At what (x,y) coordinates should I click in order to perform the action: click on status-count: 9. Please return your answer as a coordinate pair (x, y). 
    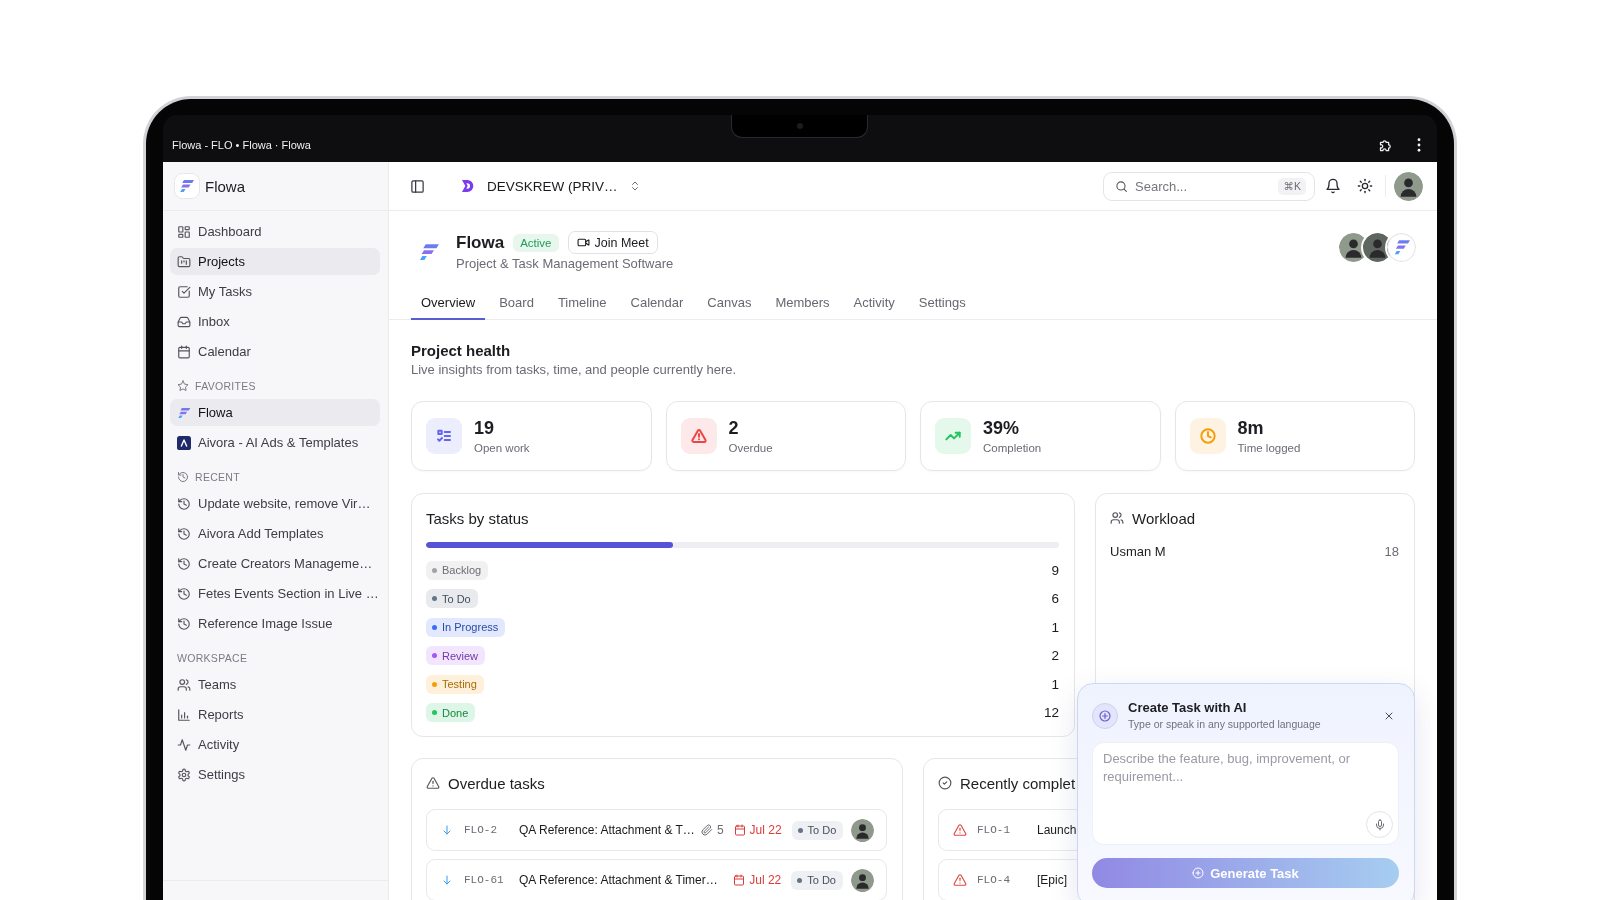
    Looking at the image, I should click on (1055, 570).